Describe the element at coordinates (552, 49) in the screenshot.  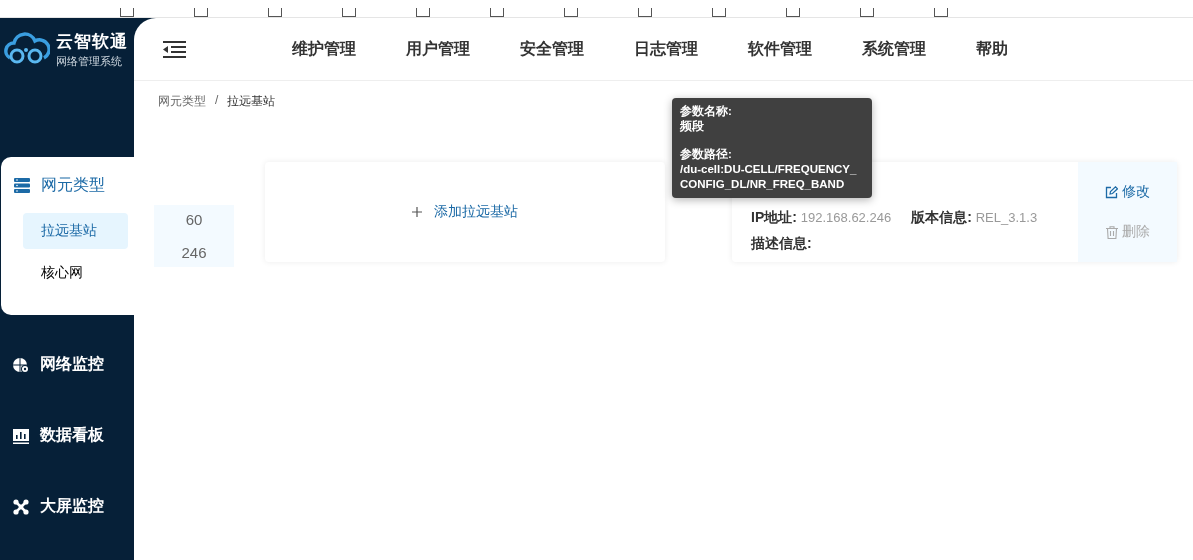
I see `nav-menu-item: 安全管理` at that location.